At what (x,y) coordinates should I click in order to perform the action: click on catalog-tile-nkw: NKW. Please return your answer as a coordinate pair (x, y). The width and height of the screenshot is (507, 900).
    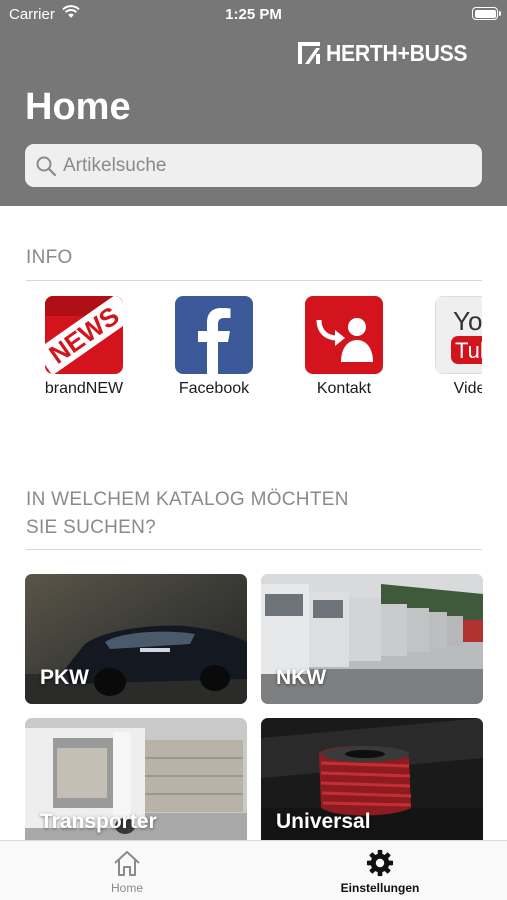
    Looking at the image, I should click on (372, 639).